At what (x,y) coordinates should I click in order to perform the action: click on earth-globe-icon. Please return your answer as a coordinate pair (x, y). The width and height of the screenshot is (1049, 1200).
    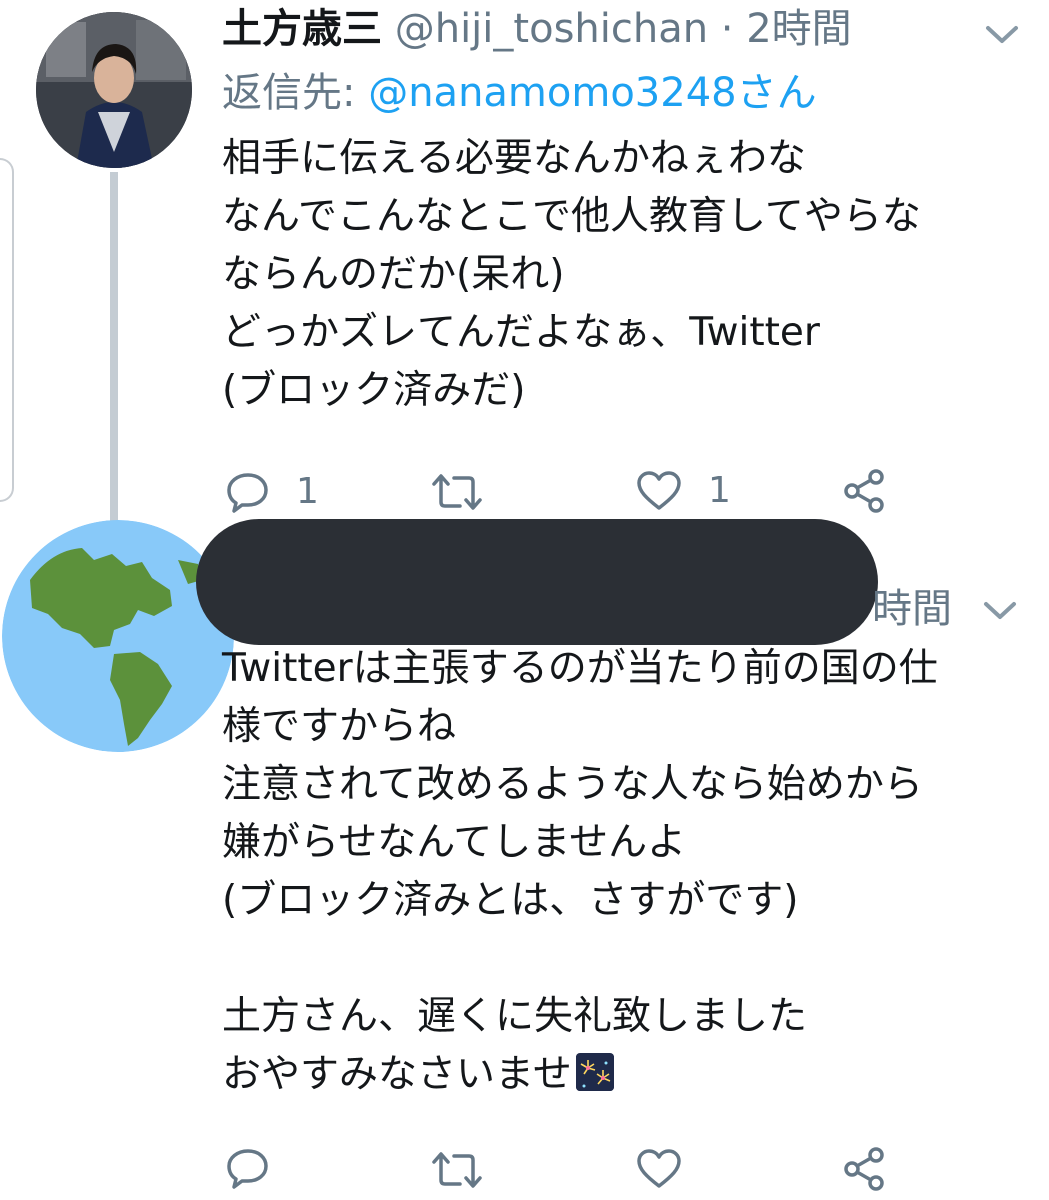
    Looking at the image, I should click on (118, 636).